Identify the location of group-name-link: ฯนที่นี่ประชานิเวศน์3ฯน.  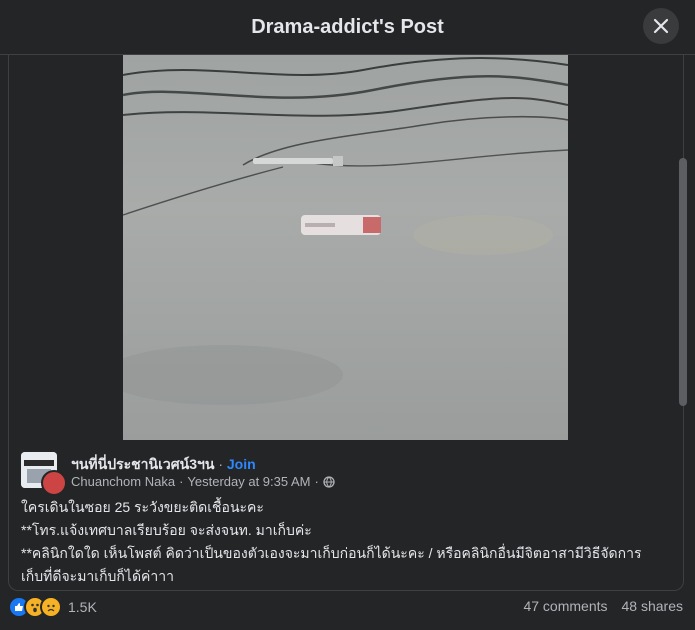
(142, 464).